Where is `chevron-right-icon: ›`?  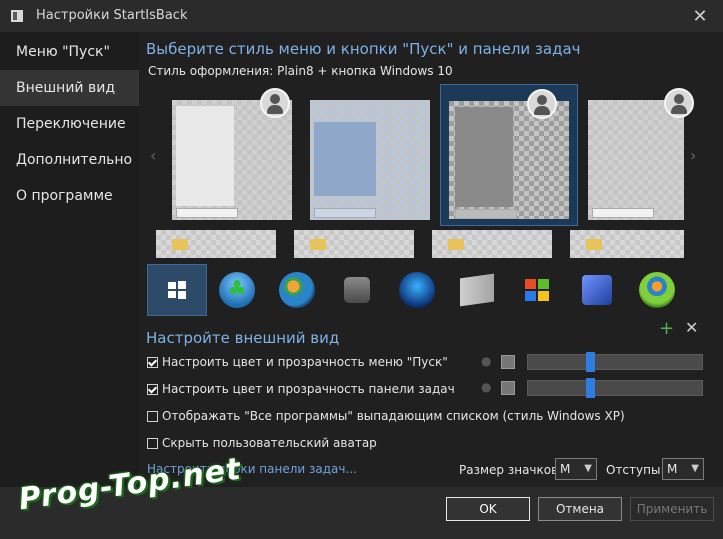 chevron-right-icon: › is located at coordinates (693, 155).